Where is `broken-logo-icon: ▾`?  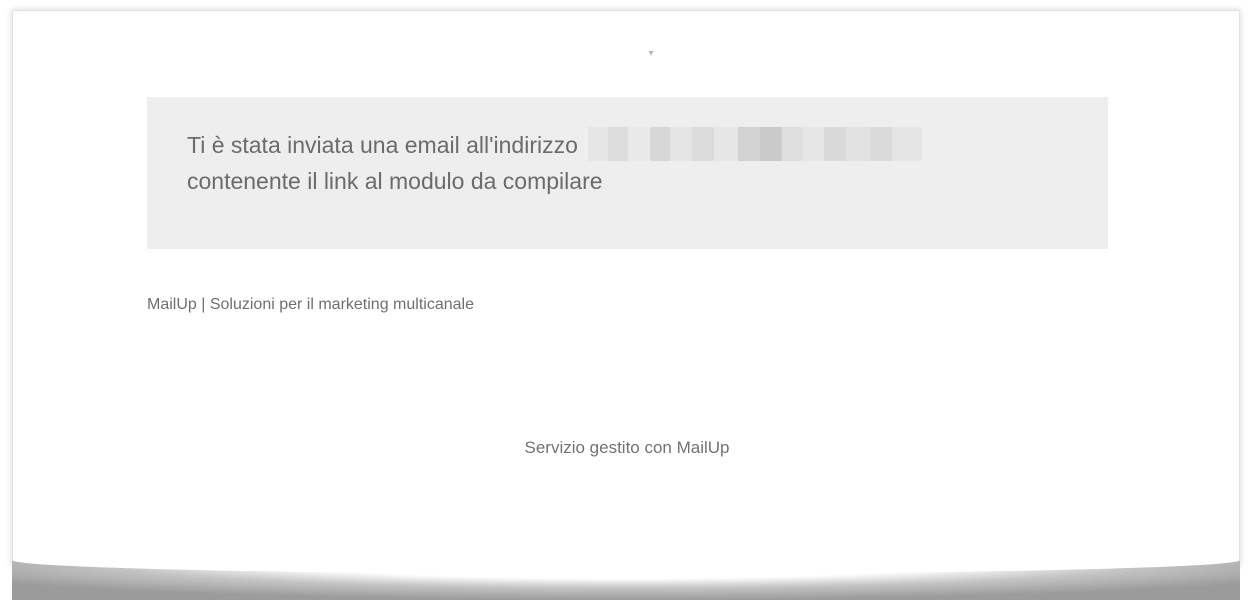
broken-logo-icon: ▾ is located at coordinates (651, 53).